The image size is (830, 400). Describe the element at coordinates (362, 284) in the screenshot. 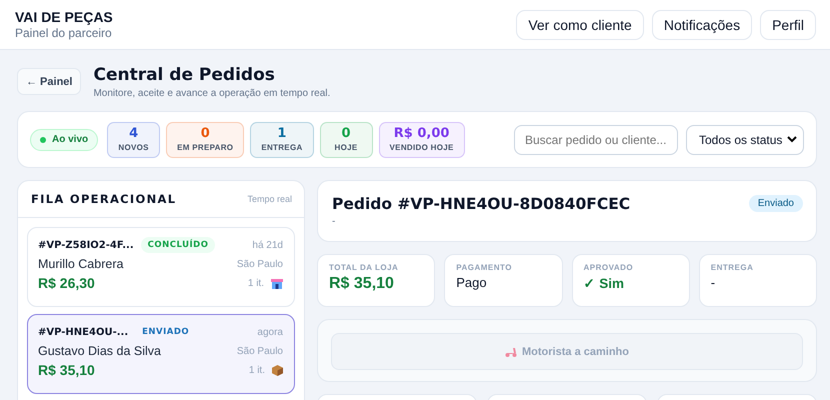

I see `info-value: R$ 35,10` at that location.